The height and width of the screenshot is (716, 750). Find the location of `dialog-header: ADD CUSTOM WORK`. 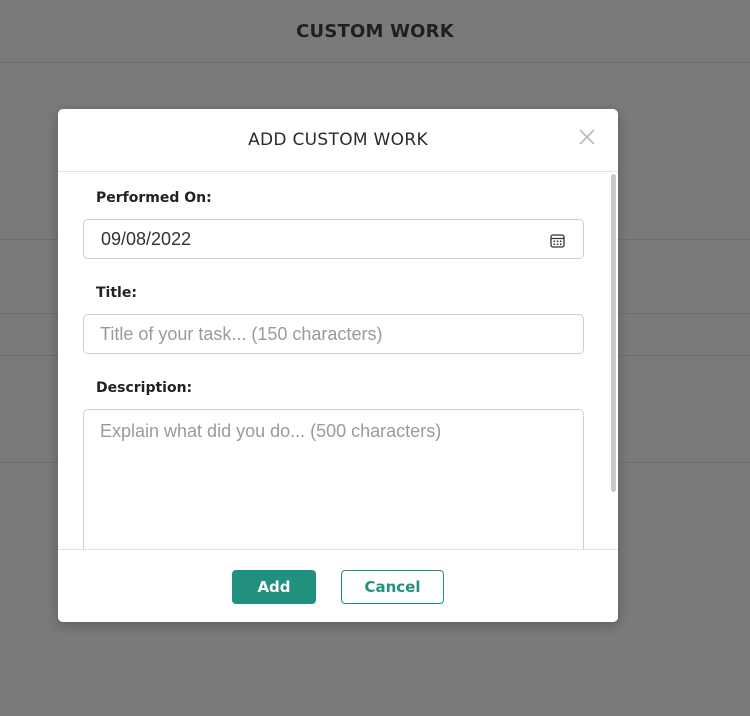

dialog-header: ADD CUSTOM WORK is located at coordinates (338, 140).